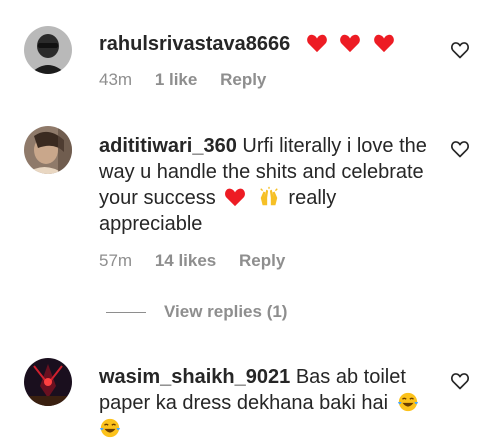  I want to click on comment-text: rahulsrivastava8666, so click(269, 44).